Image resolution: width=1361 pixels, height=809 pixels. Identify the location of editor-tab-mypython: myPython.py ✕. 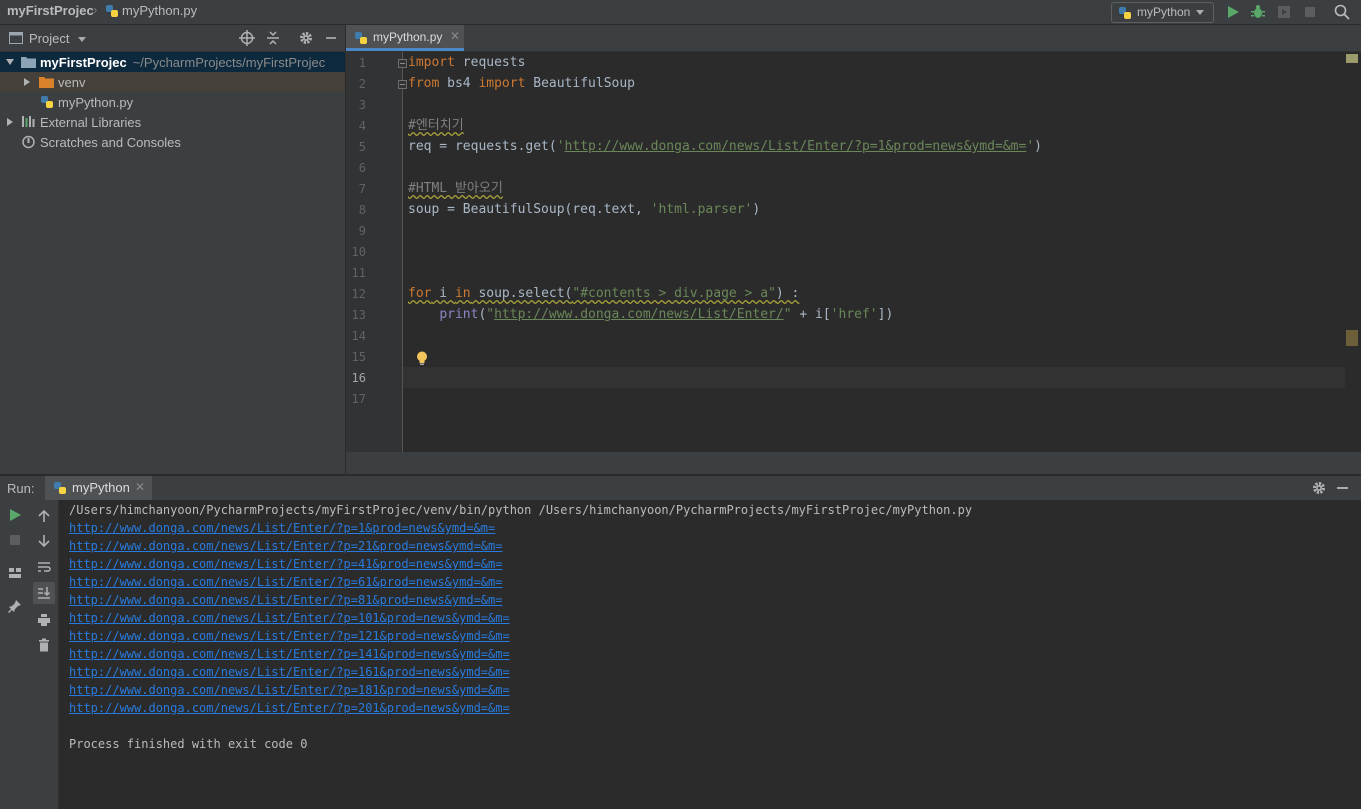
(405, 38).